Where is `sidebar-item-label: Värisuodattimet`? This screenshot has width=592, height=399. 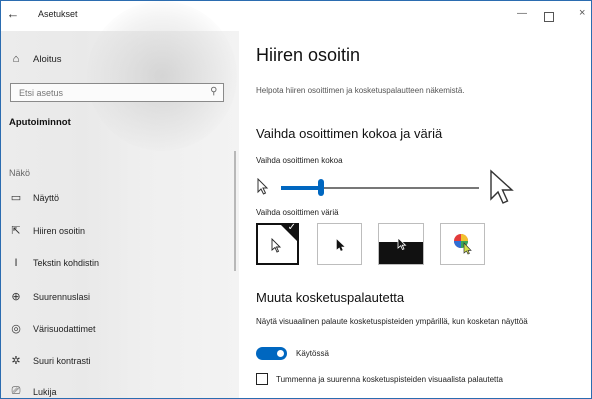 sidebar-item-label: Värisuodattimet is located at coordinates (64, 328).